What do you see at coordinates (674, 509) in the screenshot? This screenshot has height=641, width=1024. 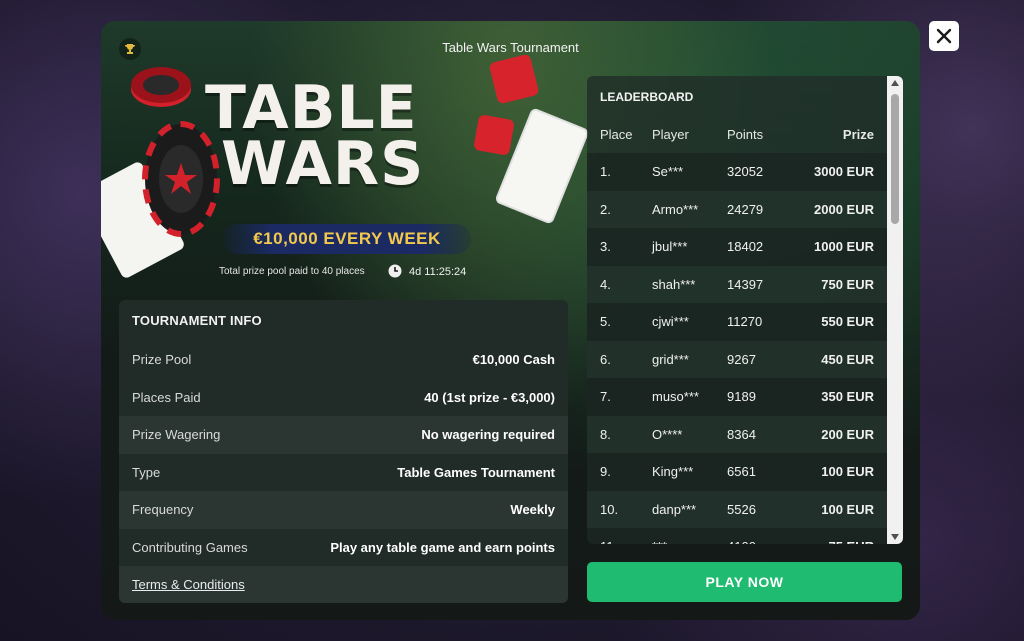 I see `leaderboard-player: danp***` at bounding box center [674, 509].